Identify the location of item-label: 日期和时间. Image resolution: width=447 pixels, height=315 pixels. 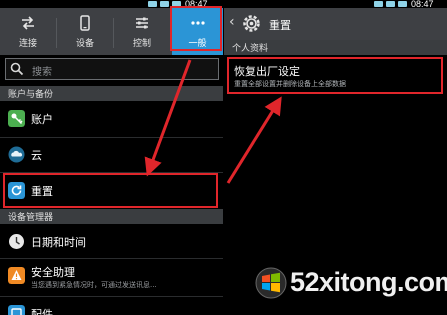
(58, 242).